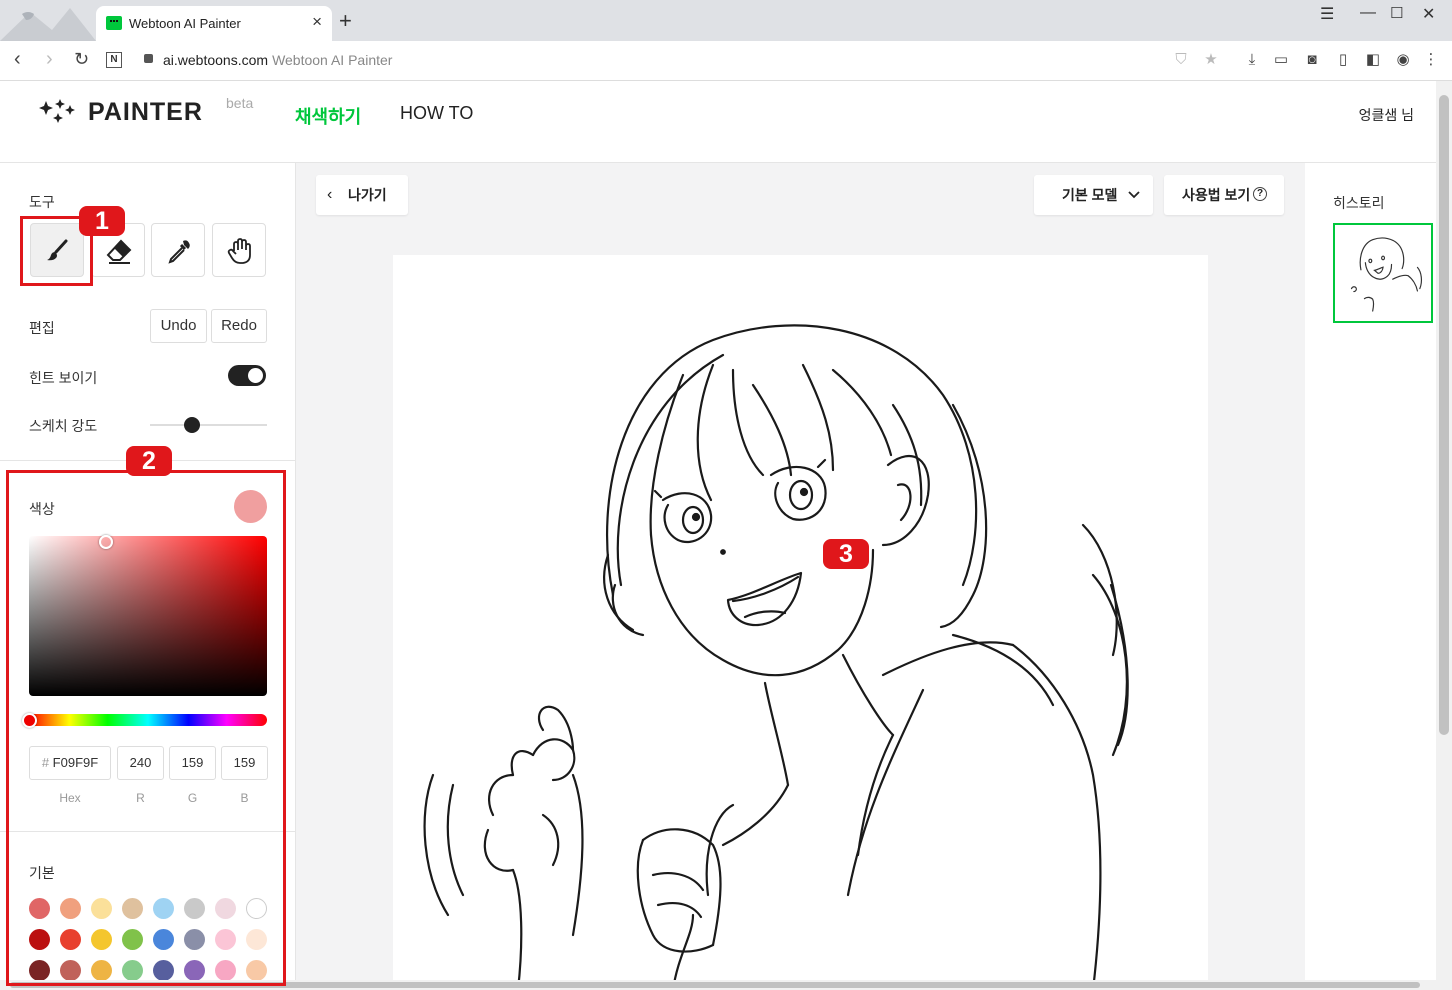 This screenshot has width=1452, height=990. Describe the element at coordinates (57, 111) in the screenshot. I see `sparkle-icon` at that location.